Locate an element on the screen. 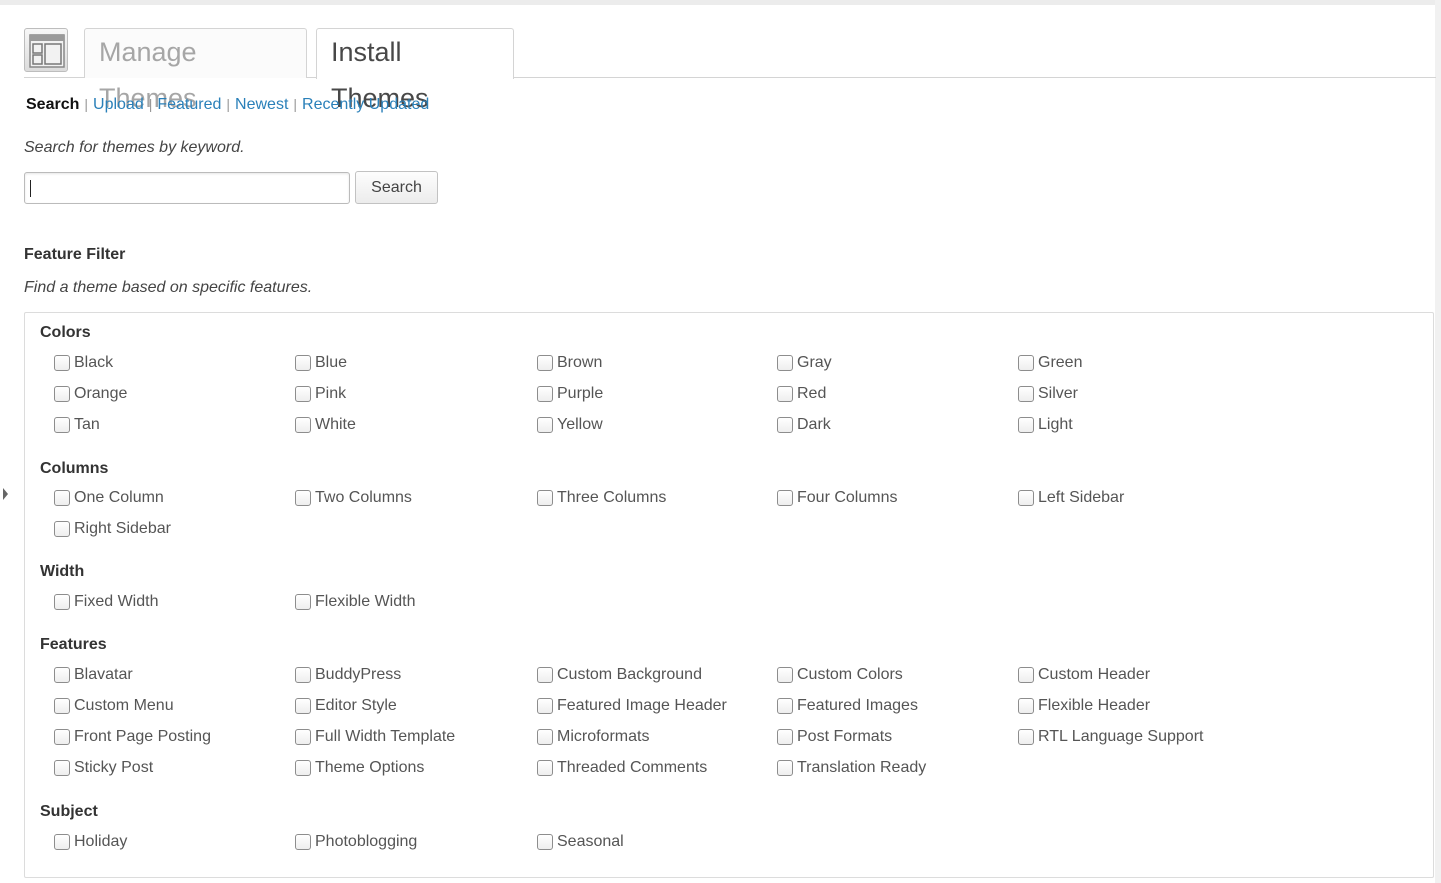 This screenshot has height=883, width=1441. filter-option-label: RTL Language Support is located at coordinates (1121, 736).